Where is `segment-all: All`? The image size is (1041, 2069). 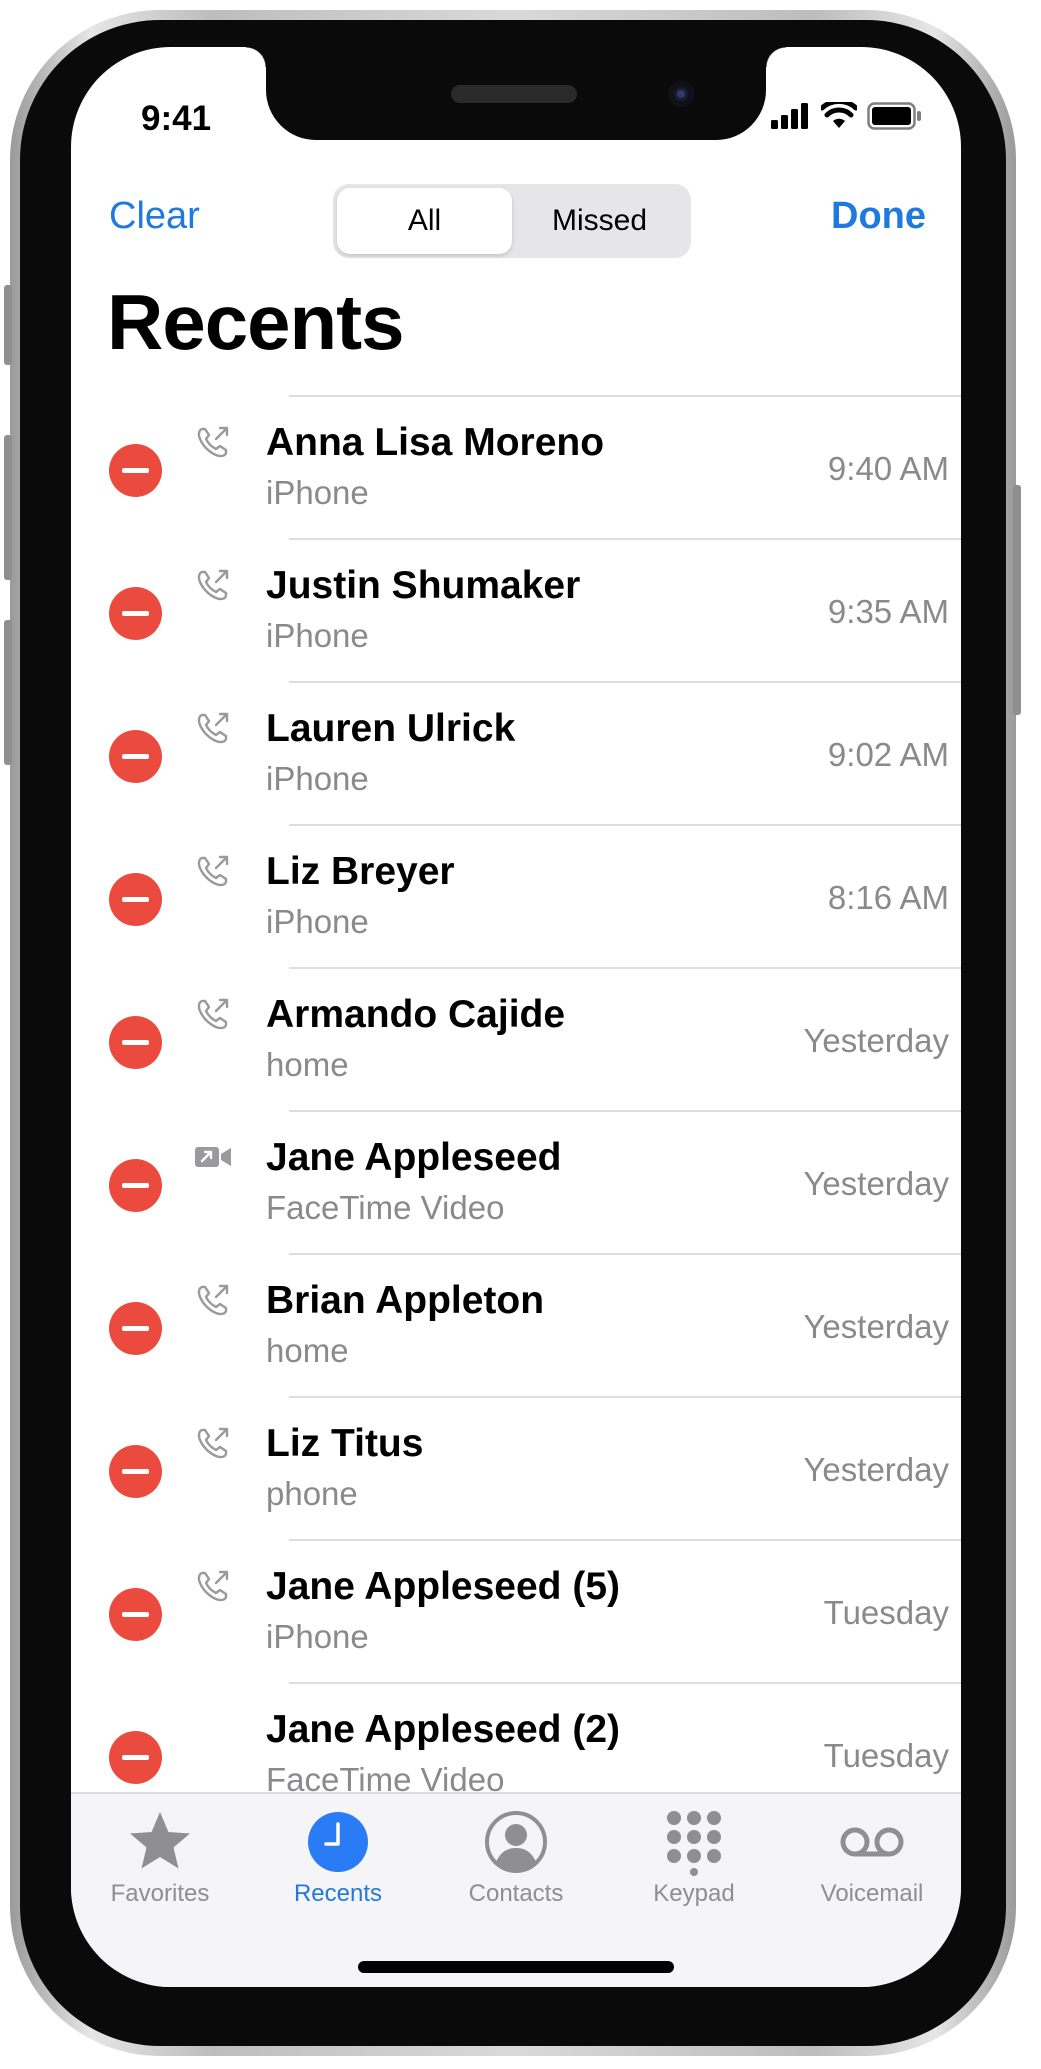
segment-all: All is located at coordinates (424, 221).